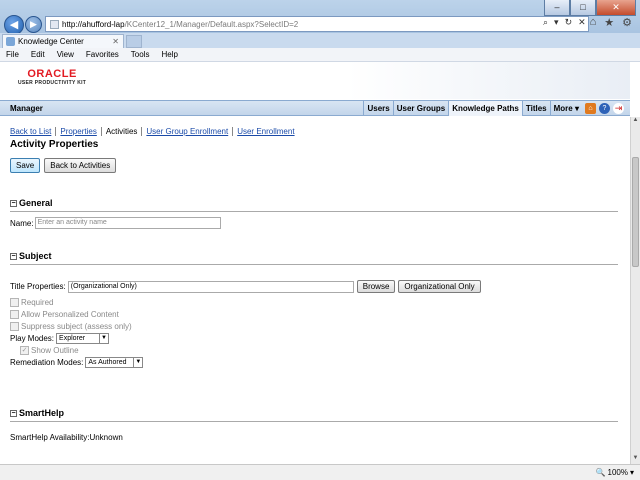  Describe the element at coordinates (576, 108) in the screenshot. I see `chevron-down-icon: ▾` at that location.